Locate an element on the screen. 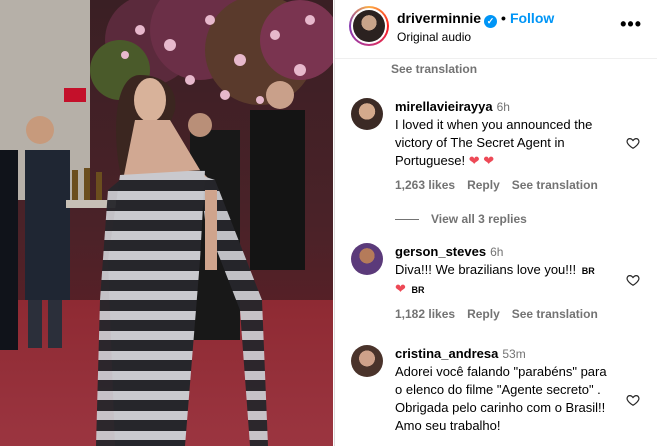  view-replies-label: View all 3 replies is located at coordinates (479, 219).